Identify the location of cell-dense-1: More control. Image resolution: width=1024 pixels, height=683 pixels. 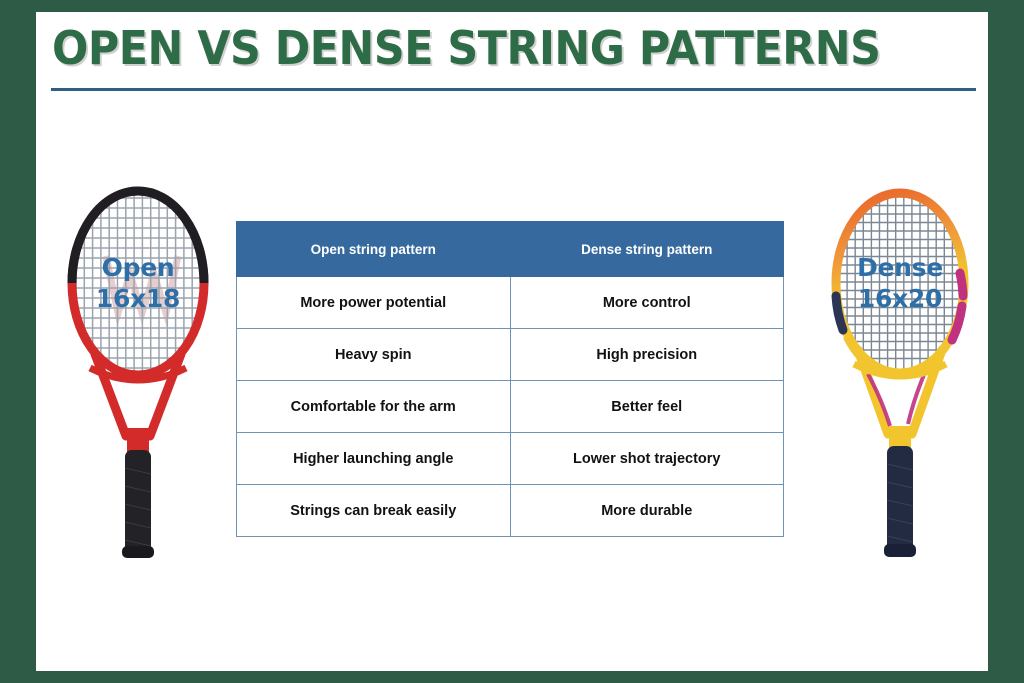
(646, 302).